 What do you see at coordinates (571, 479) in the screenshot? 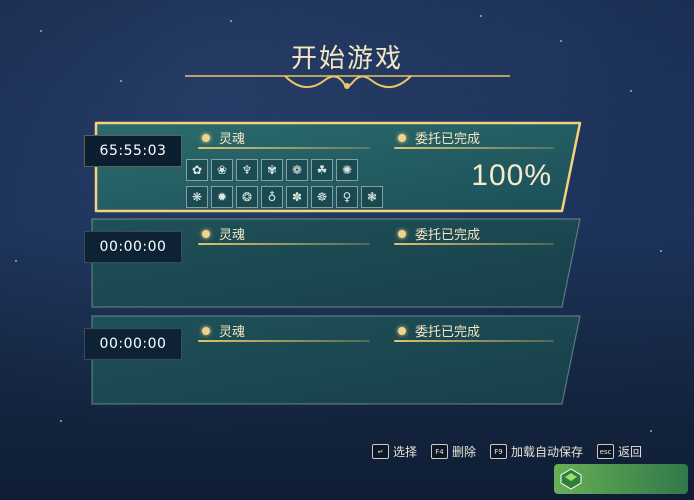
I see `watermark-logo-icon` at bounding box center [571, 479].